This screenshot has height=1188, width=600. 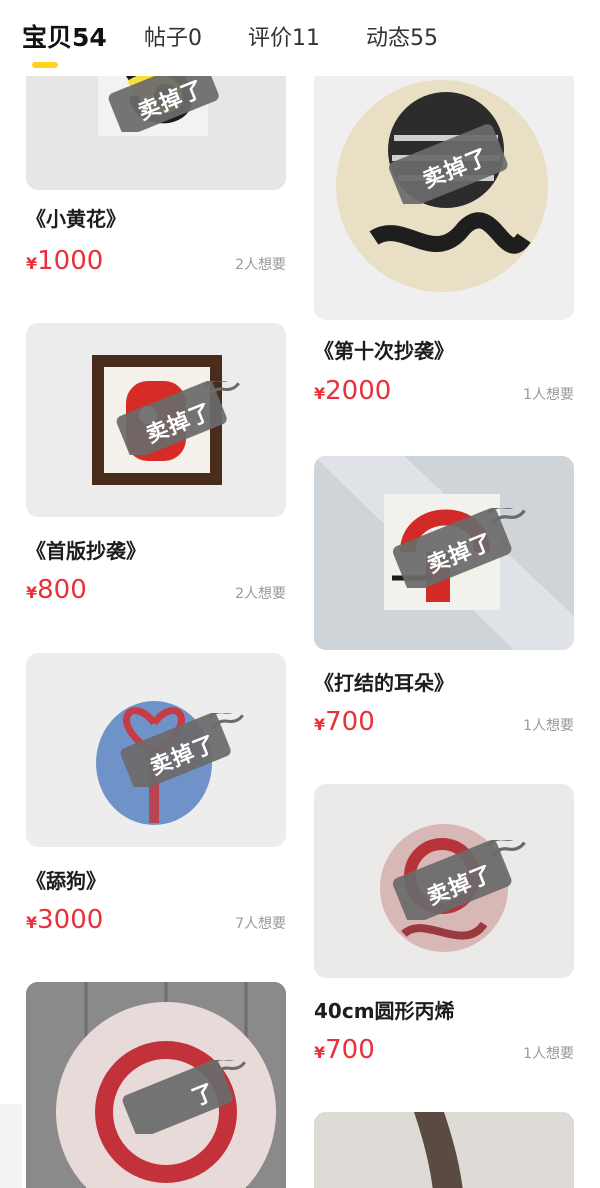 I want to click on product-price: ¥2000, so click(x=352, y=391).